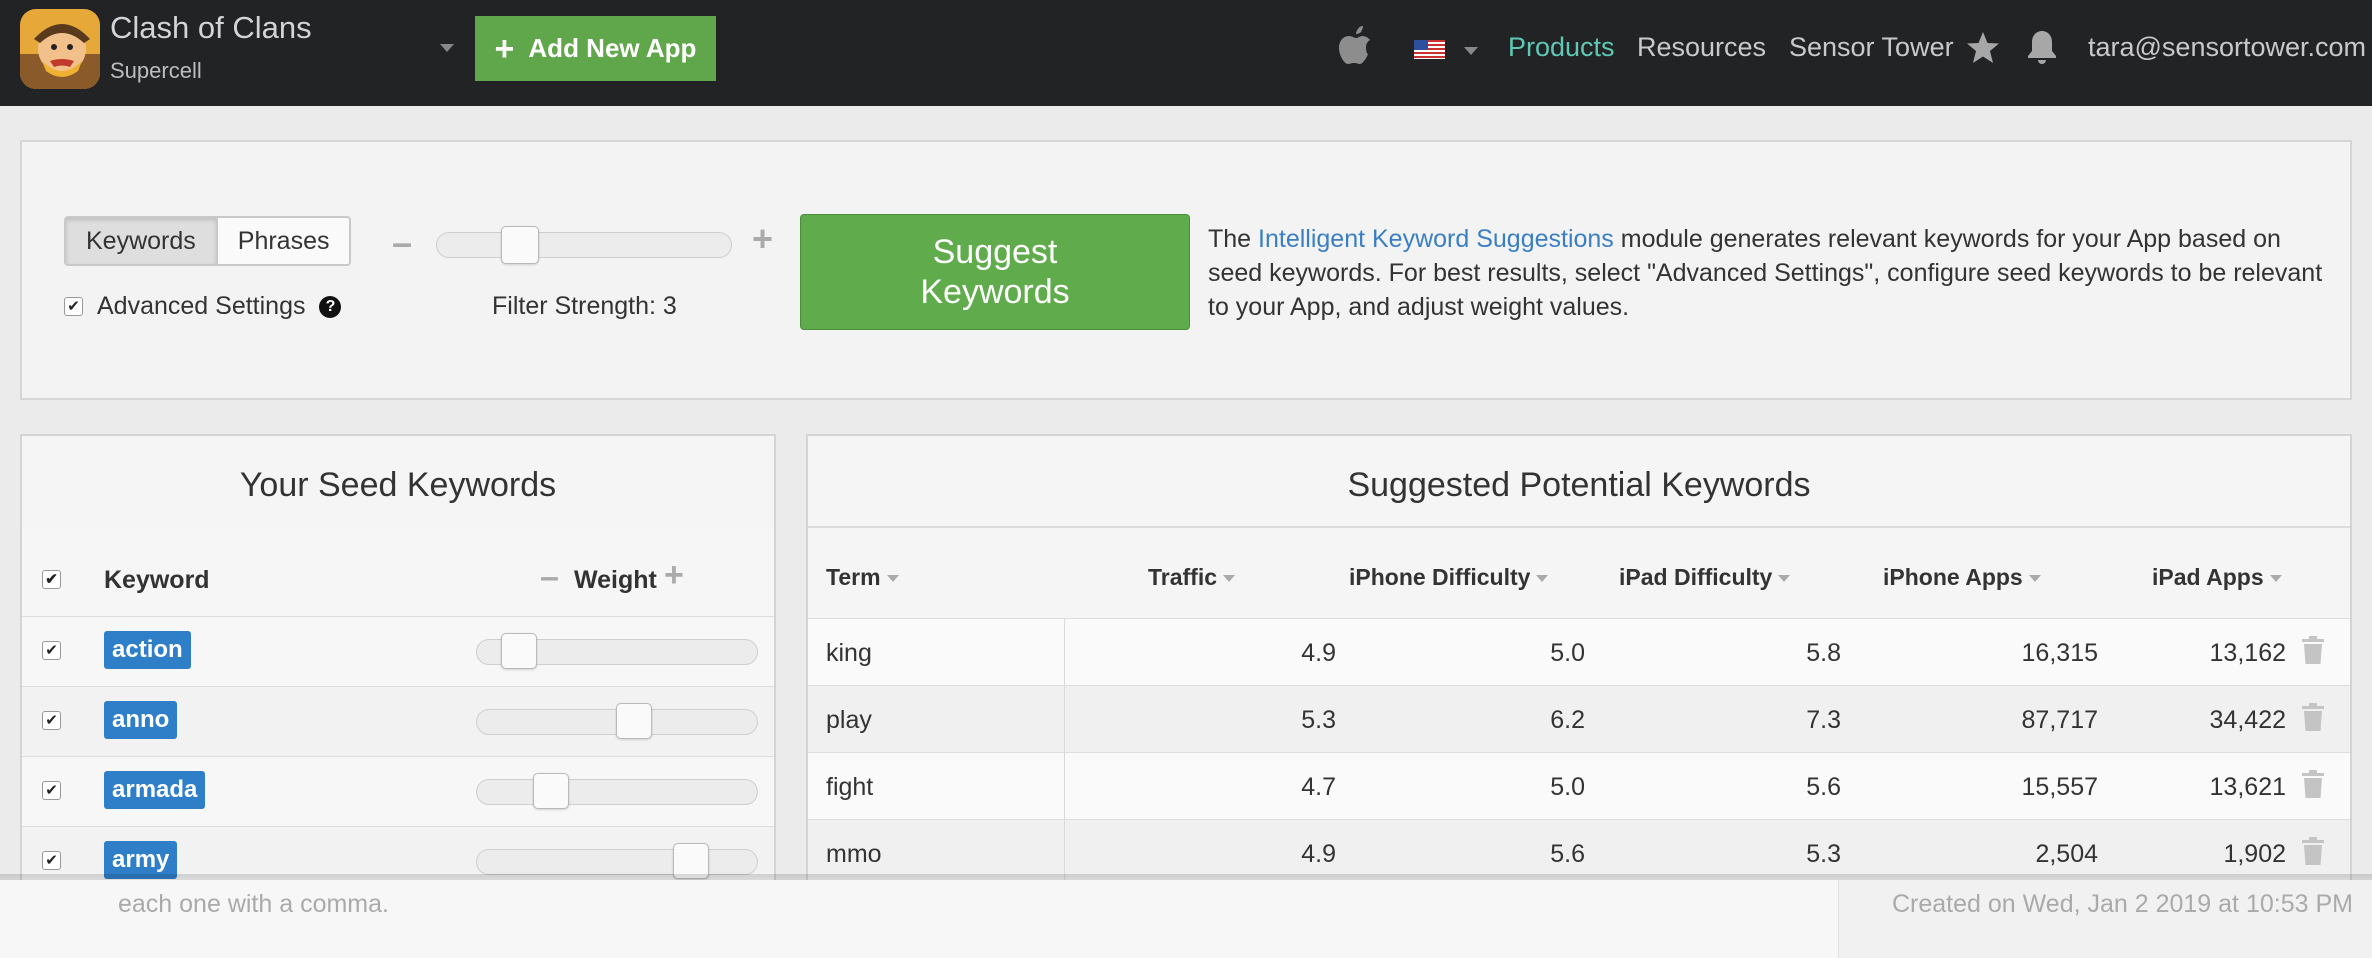 The width and height of the screenshot is (2372, 958). What do you see at coordinates (549, 577) in the screenshot?
I see `weight-decrease-all-button: –` at bounding box center [549, 577].